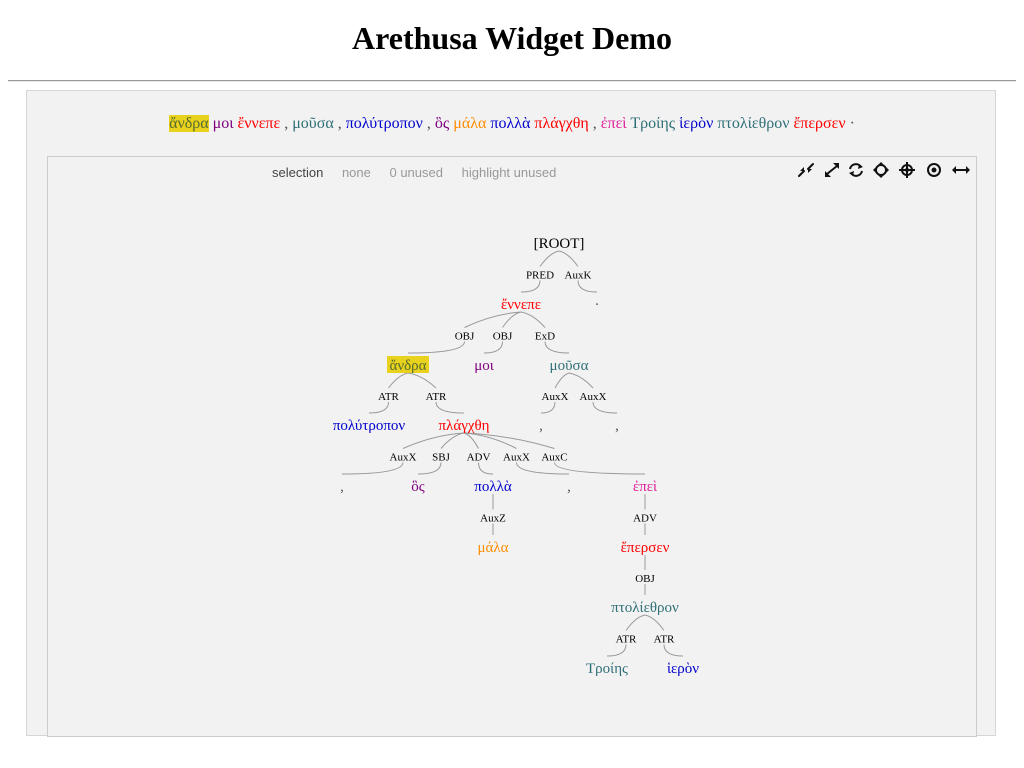 Image resolution: width=1024 pixels, height=768 pixels. I want to click on tree-node-word: ἔπερσεν, so click(645, 548).